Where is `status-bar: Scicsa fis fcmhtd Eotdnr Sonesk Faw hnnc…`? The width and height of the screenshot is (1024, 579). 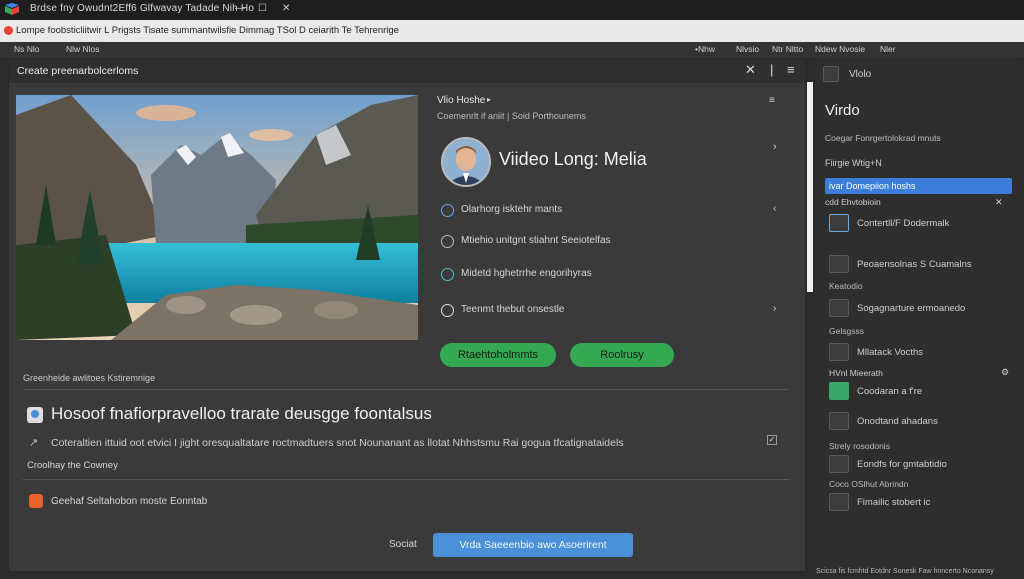
status-bar: Scicsa fis fcmhtd Eotdnr Sonesk Faw hnnc… is located at coordinates (919, 573).